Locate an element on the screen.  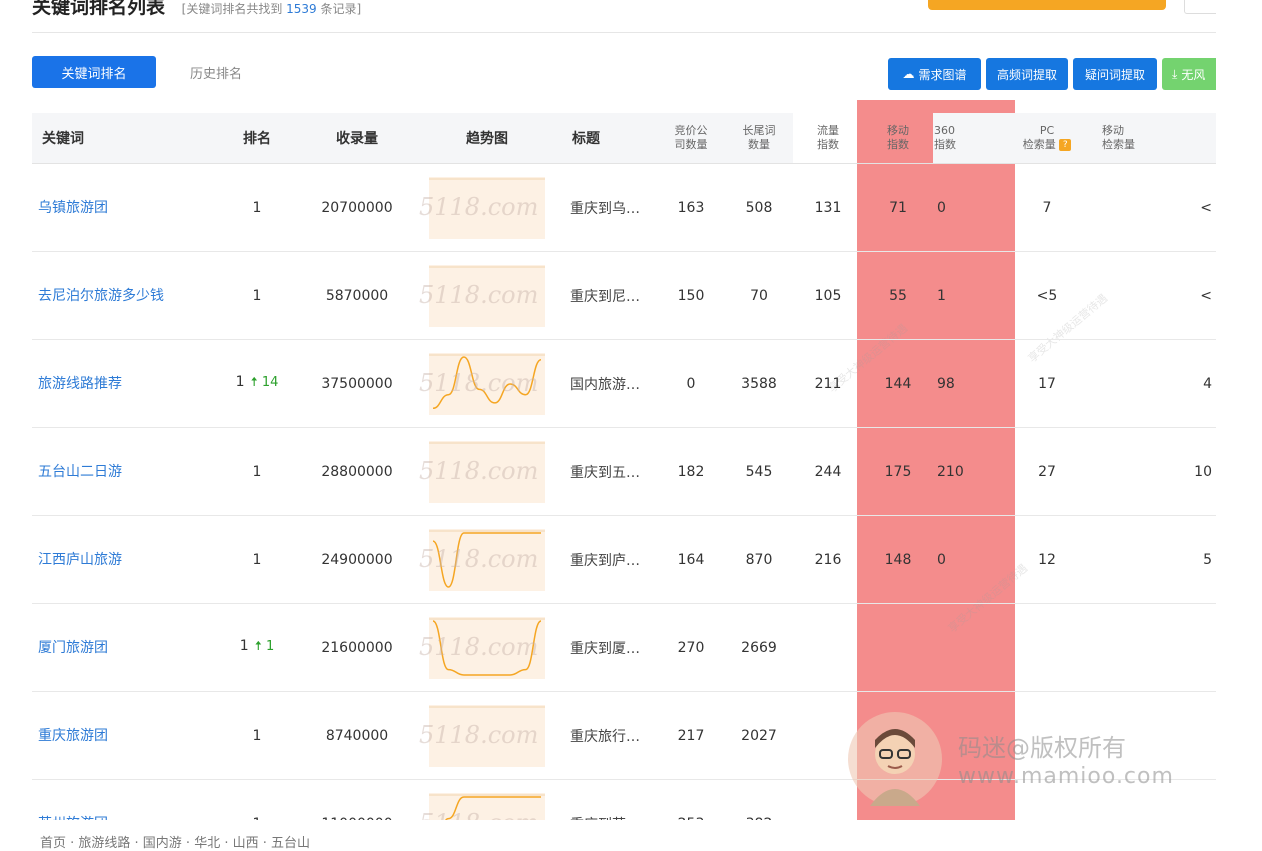
traffic-index-cell: 211 is located at coordinates (828, 383).